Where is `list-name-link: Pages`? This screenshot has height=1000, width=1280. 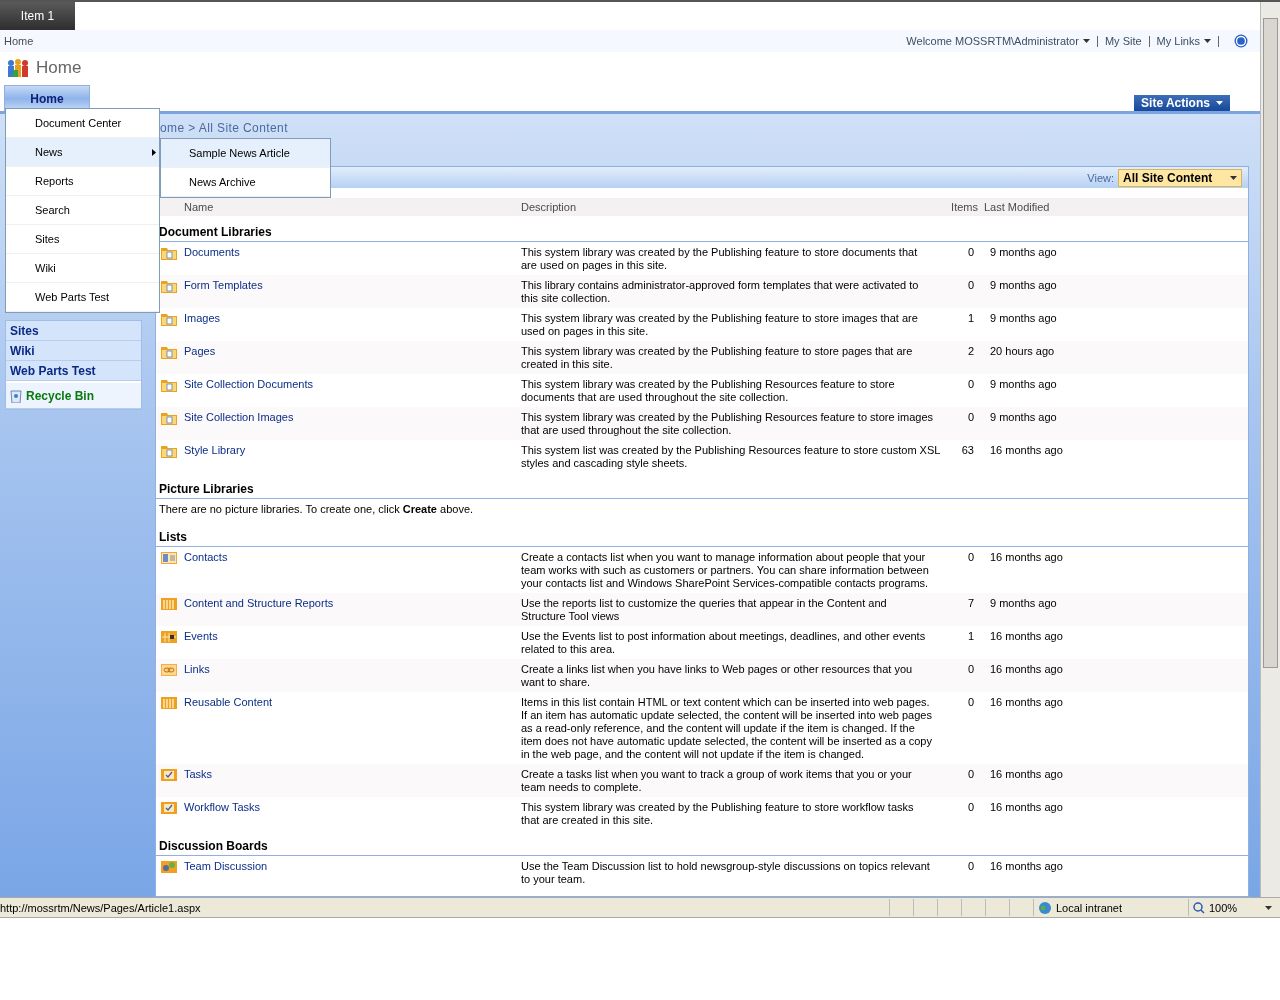 list-name-link: Pages is located at coordinates (200, 358).